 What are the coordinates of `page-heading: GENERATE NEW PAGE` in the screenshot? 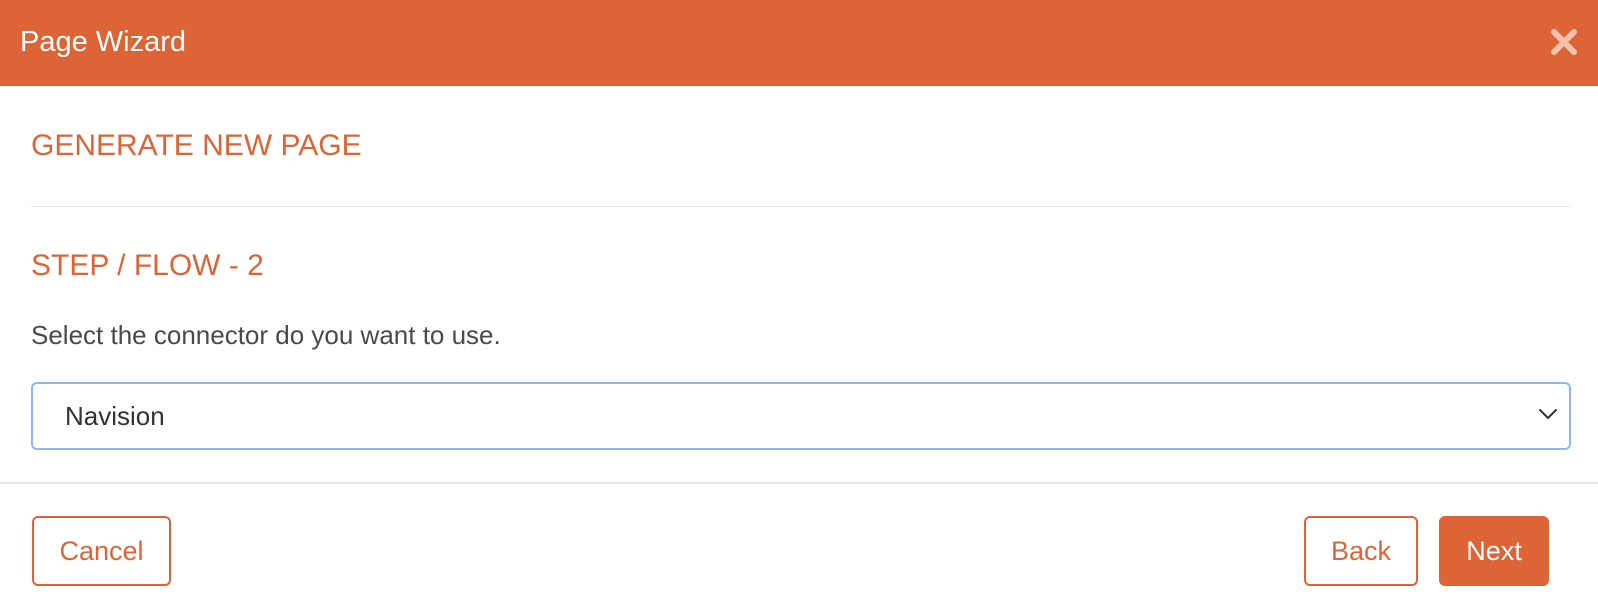 It's located at (196, 145).